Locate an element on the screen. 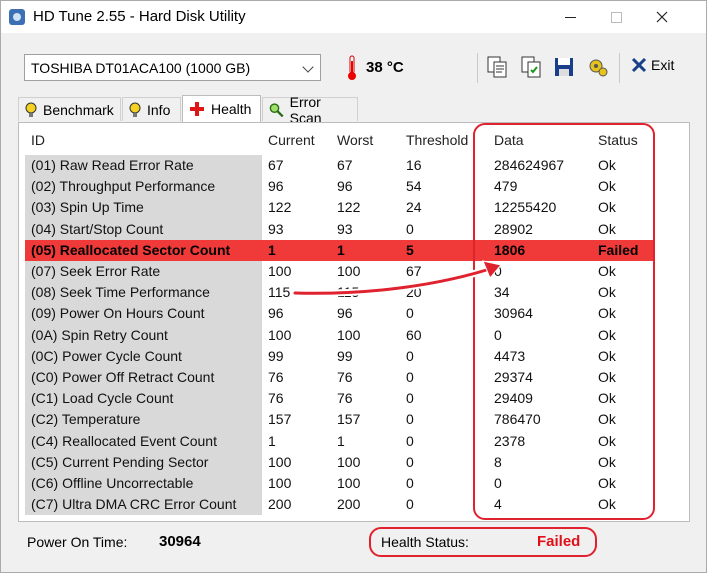 Image resolution: width=707 pixels, height=573 pixels. cell-id: (07) Seek Error Rate is located at coordinates (96, 271).